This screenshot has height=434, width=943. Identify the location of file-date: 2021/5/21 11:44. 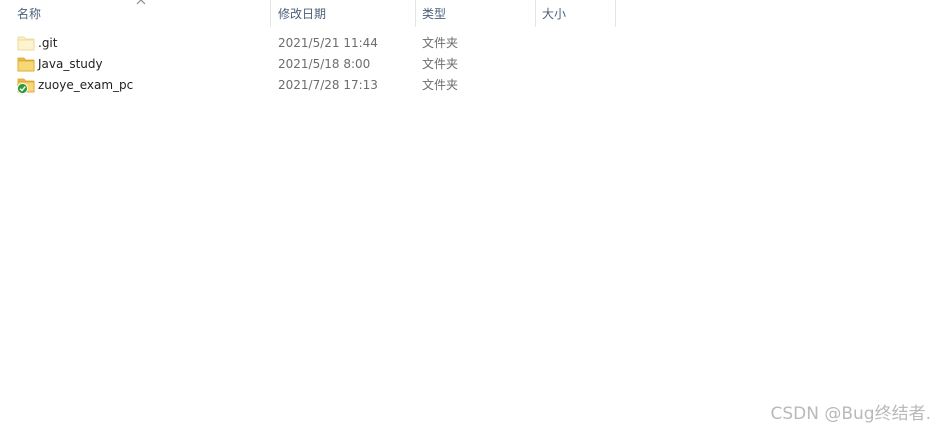
(328, 43).